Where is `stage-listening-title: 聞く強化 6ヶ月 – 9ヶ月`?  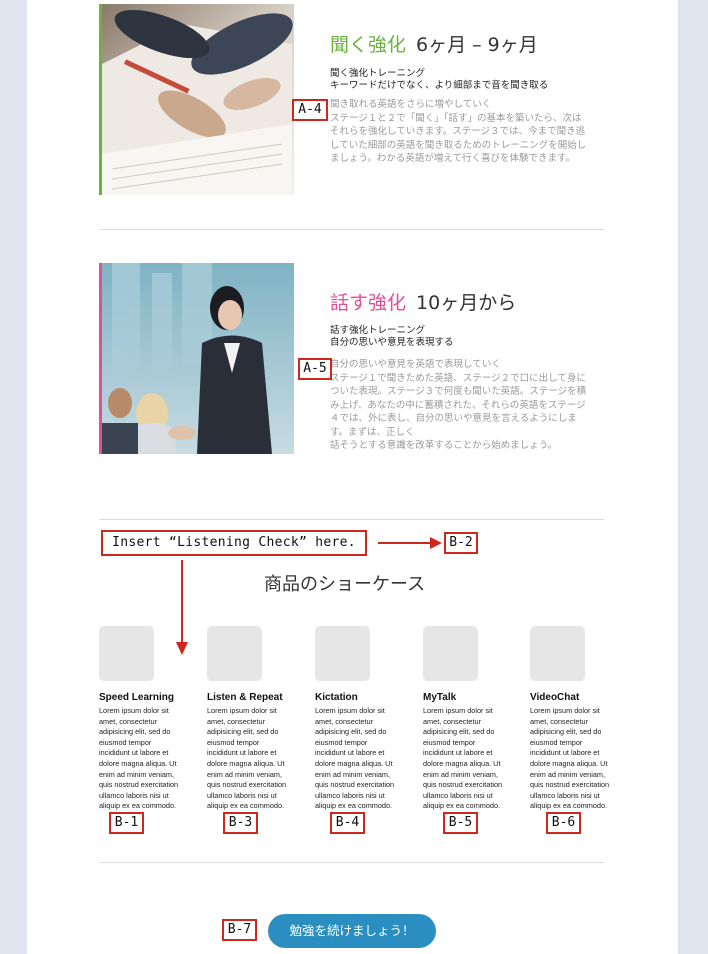
stage-listening-title: 聞く強化 6ヶ月 – 9ヶ月 is located at coordinates (434, 43).